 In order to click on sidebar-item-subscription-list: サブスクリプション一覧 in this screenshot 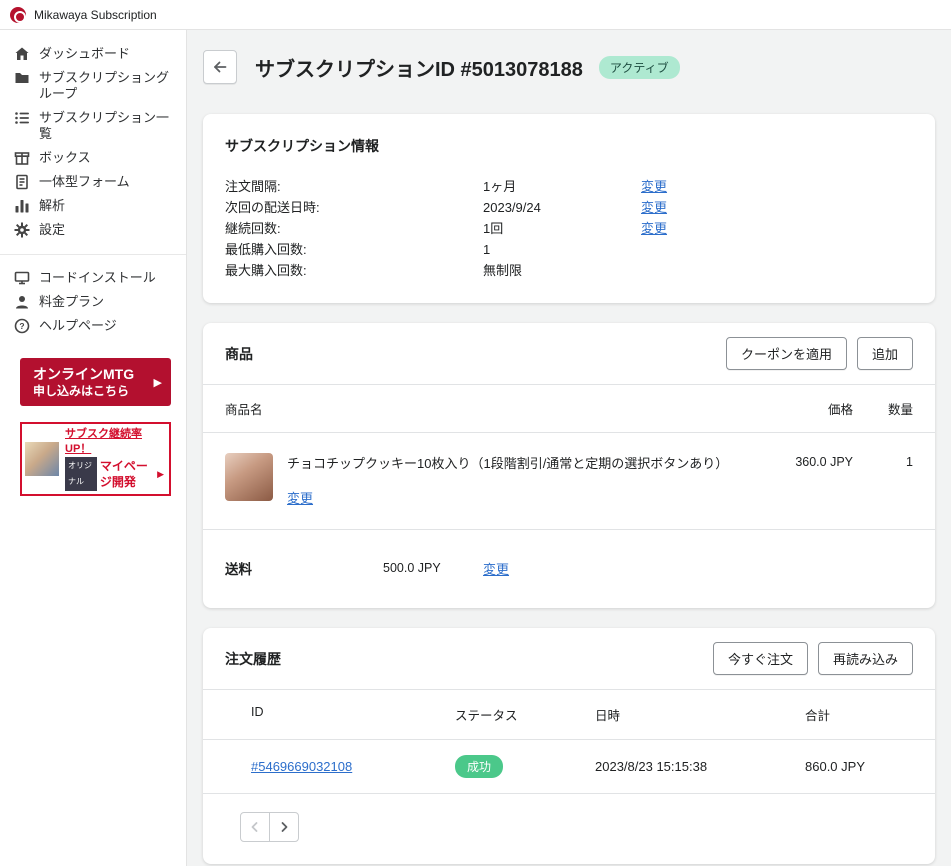, I will do `click(93, 126)`.